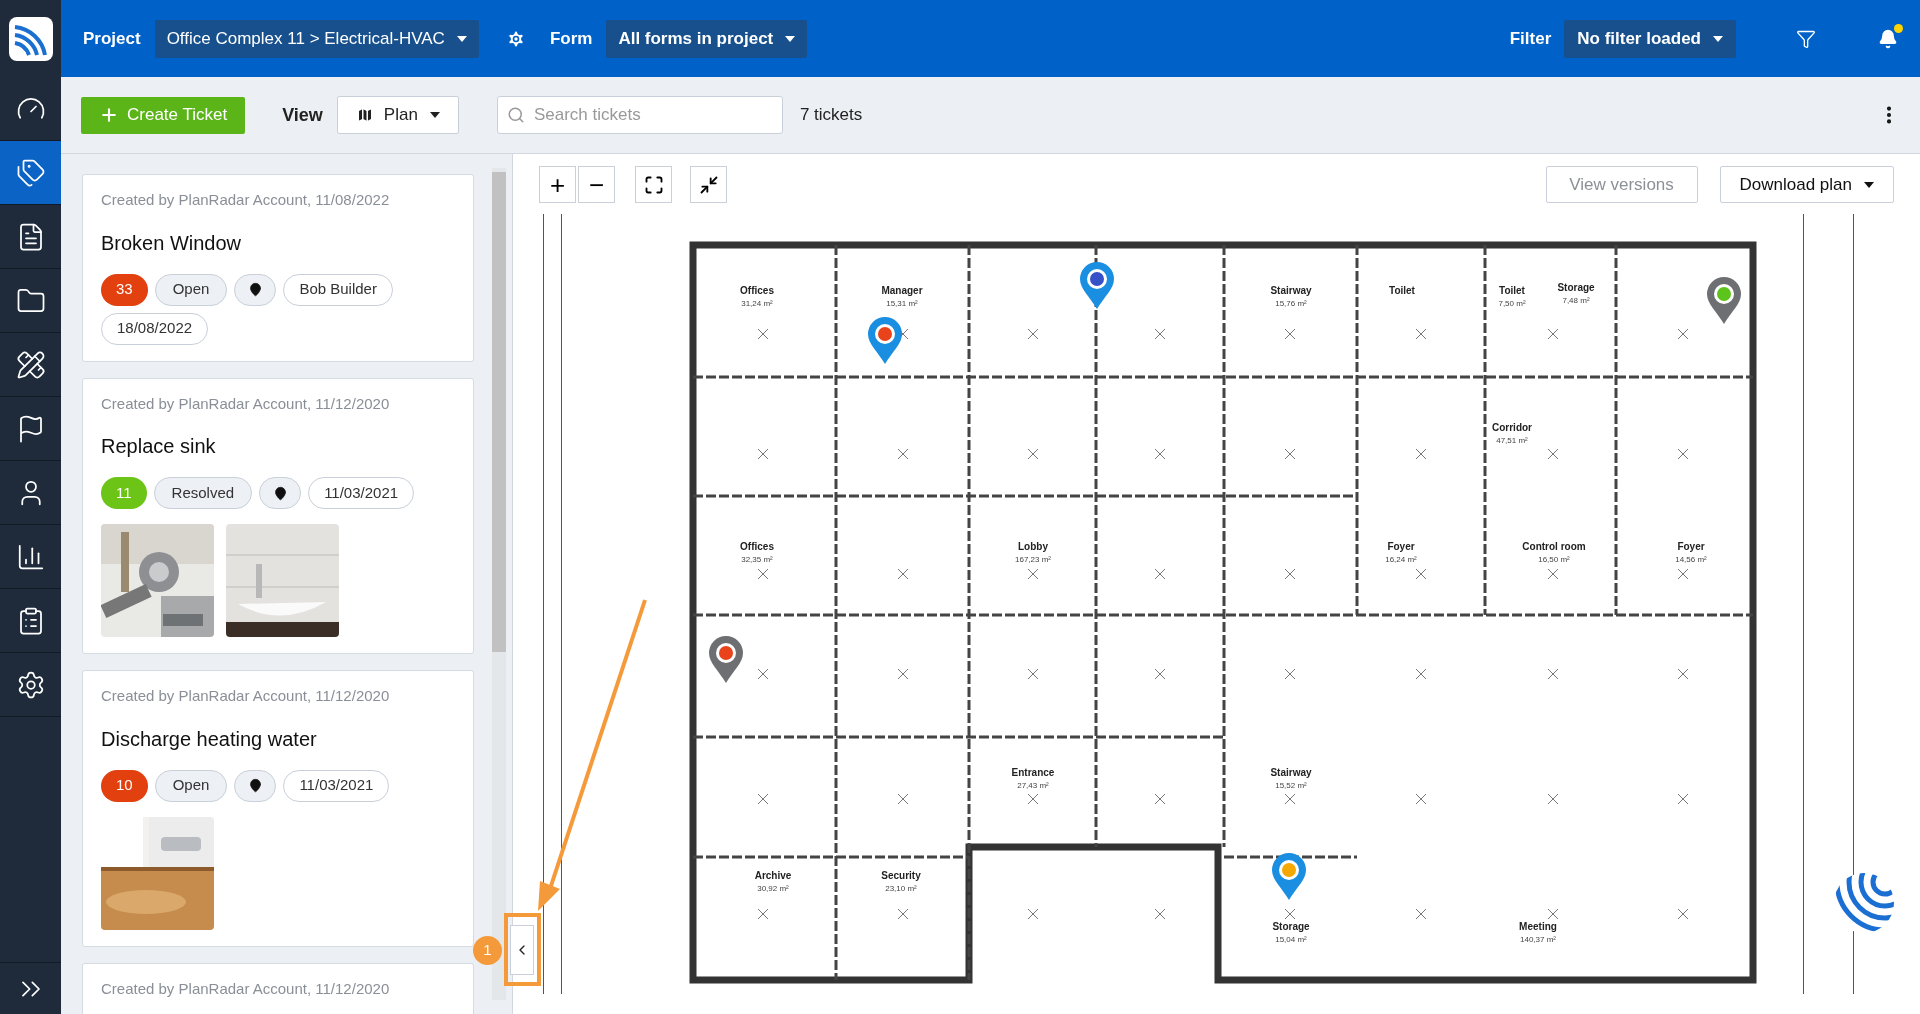 Image resolution: width=1920 pixels, height=1014 pixels. Describe the element at coordinates (209, 739) in the screenshot. I see `ticket-title: Discharge heating water` at that location.